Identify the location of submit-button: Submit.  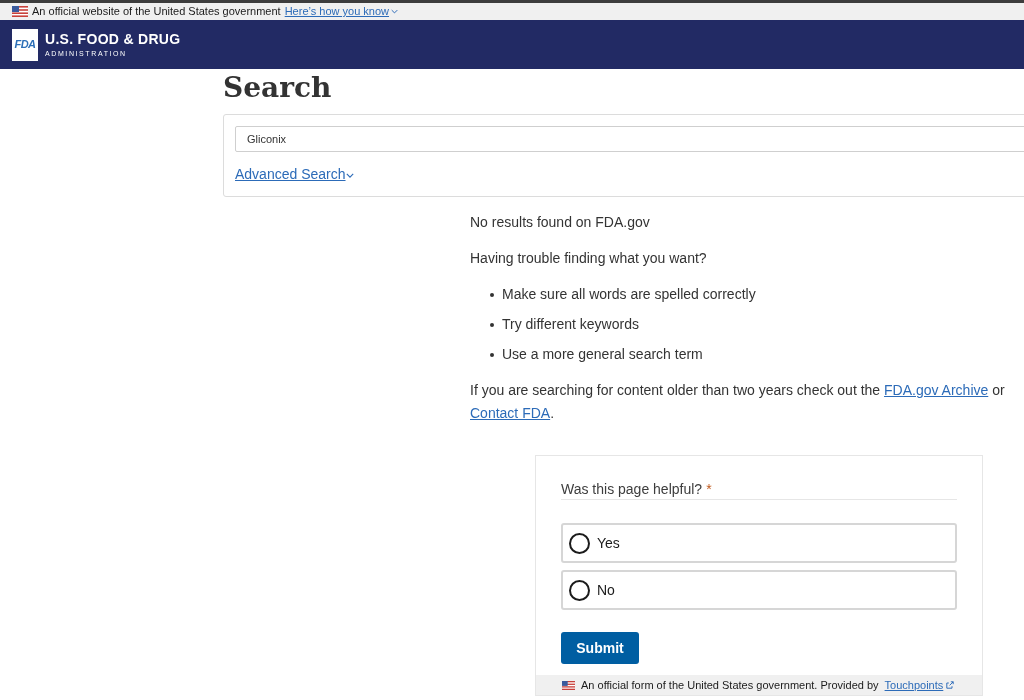
(600, 648).